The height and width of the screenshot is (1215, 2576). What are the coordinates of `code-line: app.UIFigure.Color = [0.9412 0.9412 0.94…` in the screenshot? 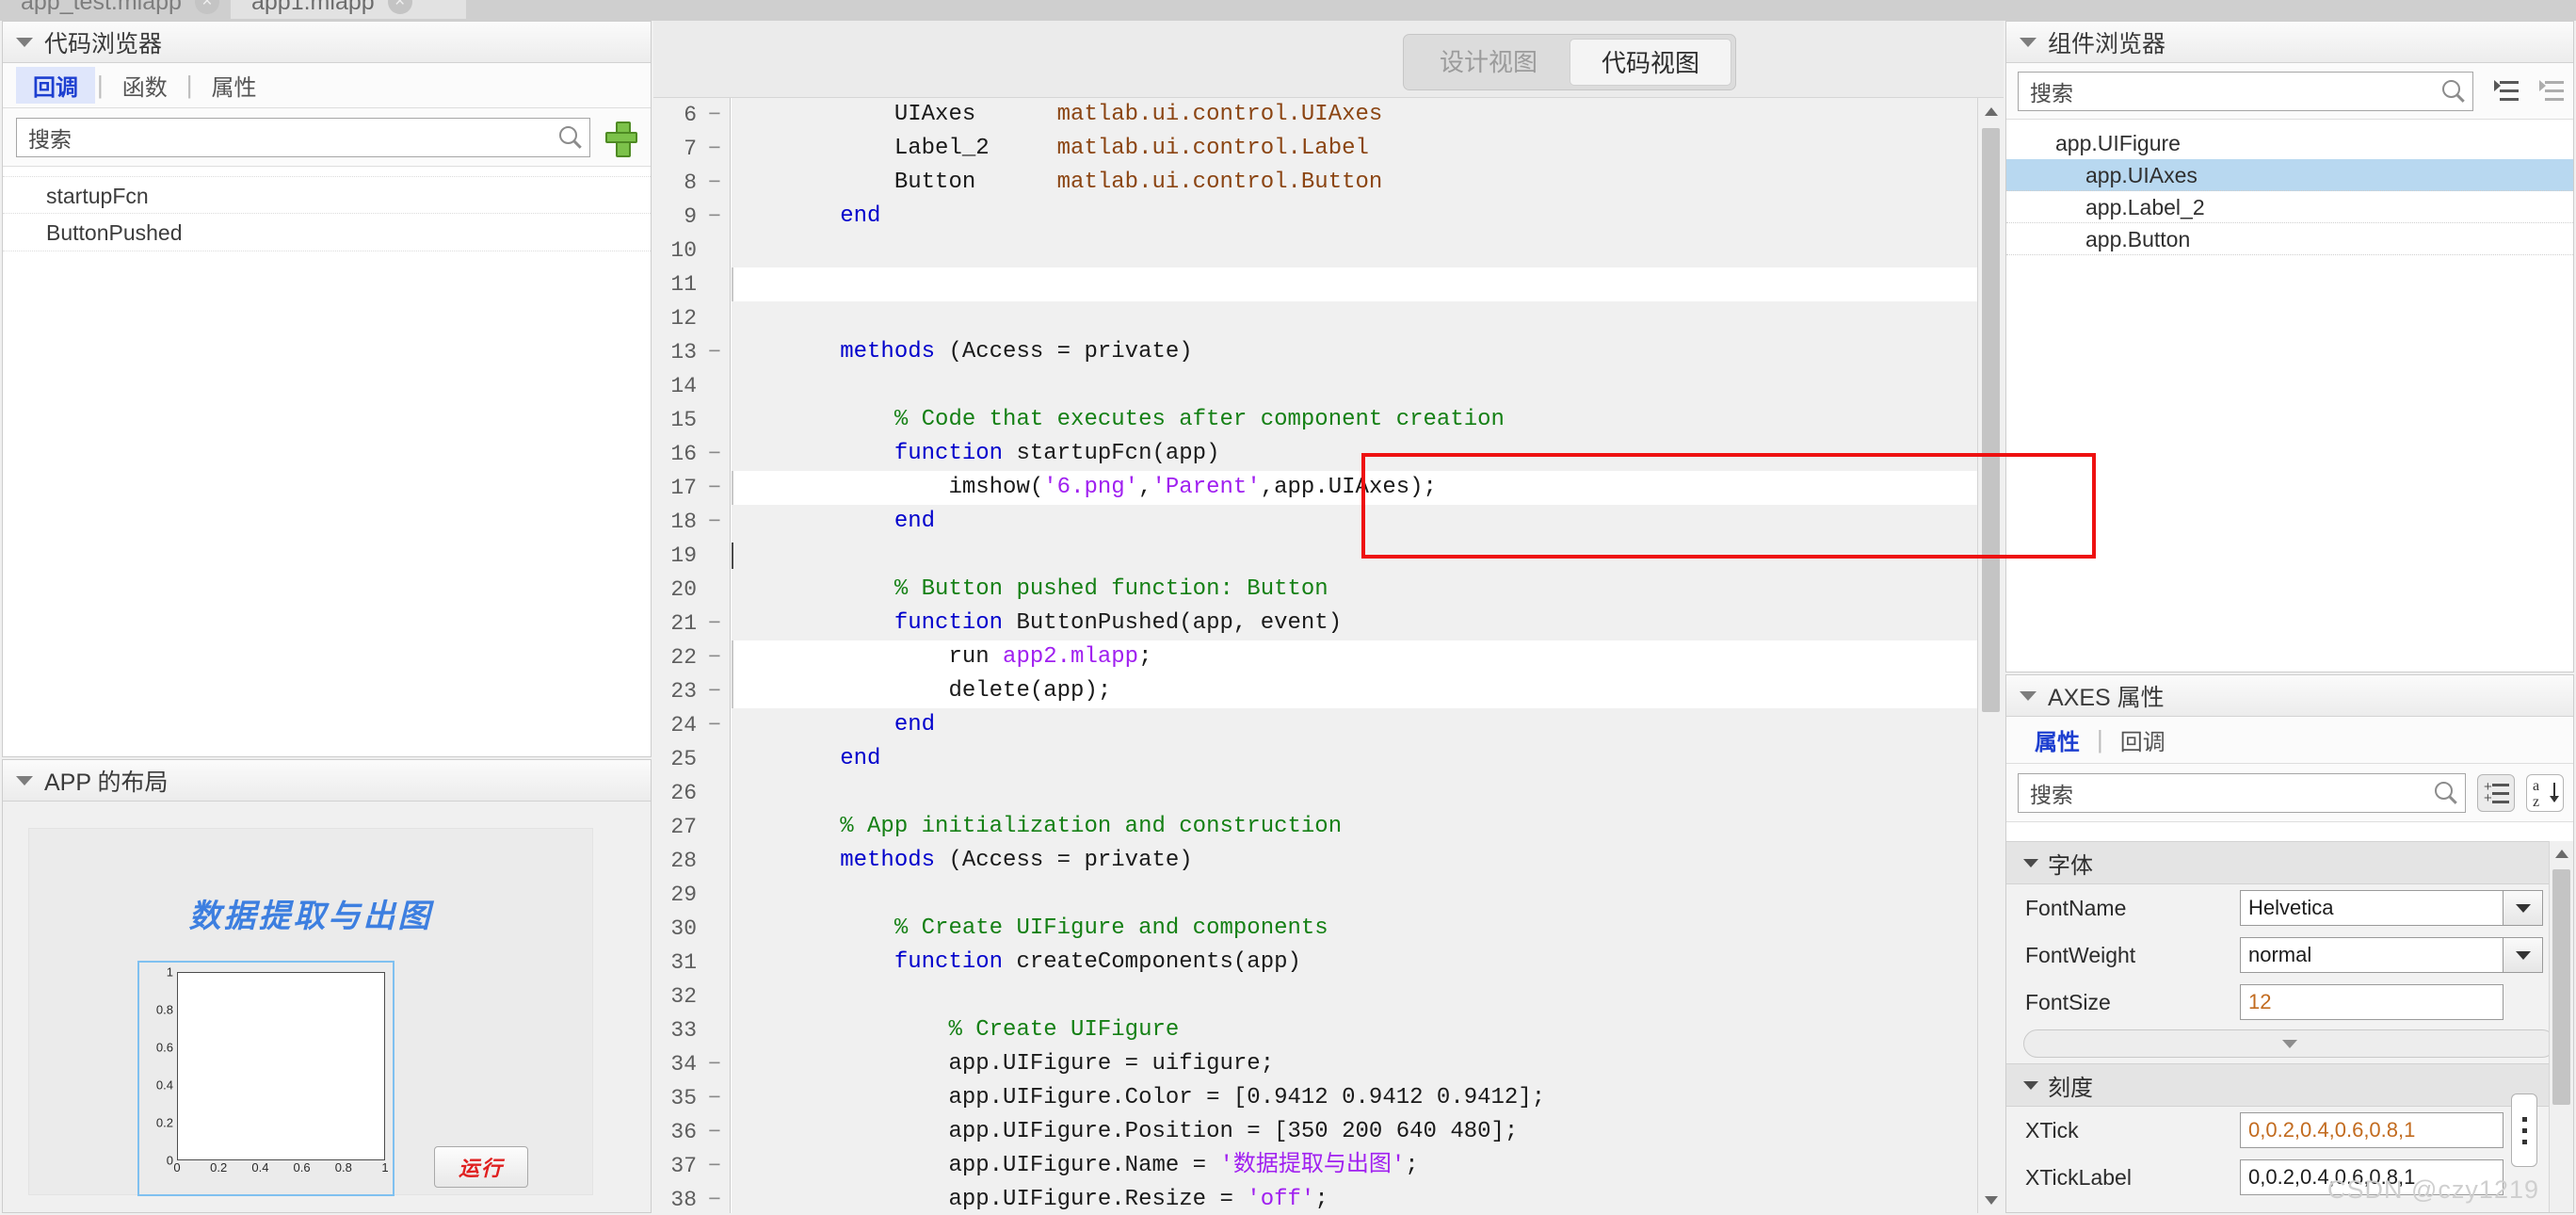 It's located at (1354, 1098).